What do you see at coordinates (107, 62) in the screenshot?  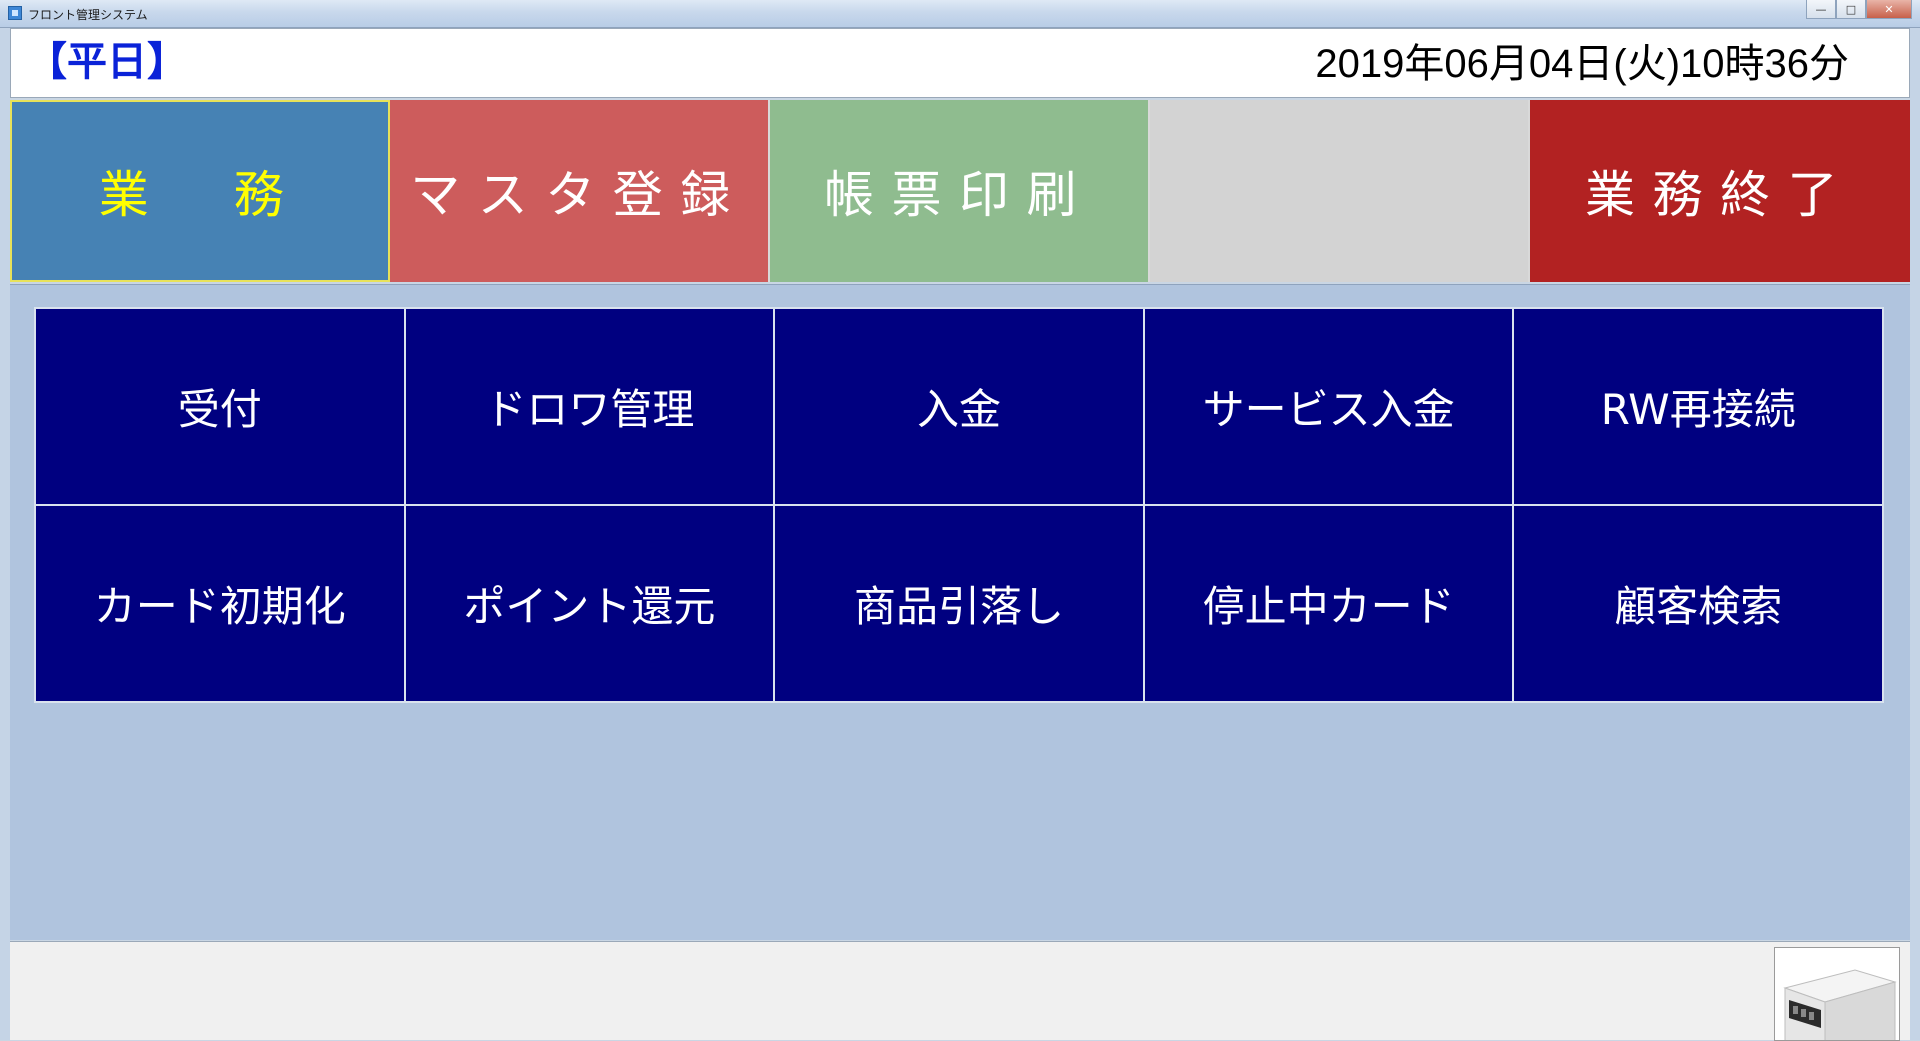 I see `day-type-label: 【平日】` at bounding box center [107, 62].